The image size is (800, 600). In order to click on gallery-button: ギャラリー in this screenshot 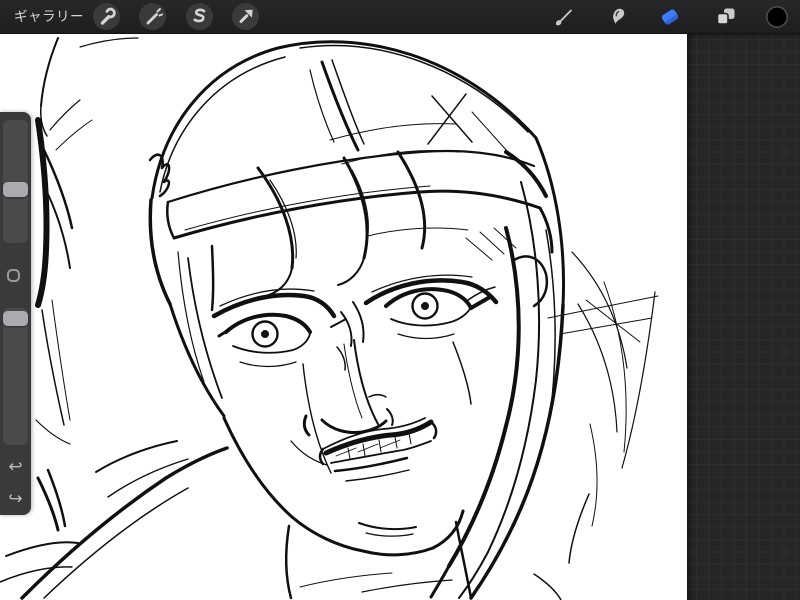, I will do `click(49, 16)`.